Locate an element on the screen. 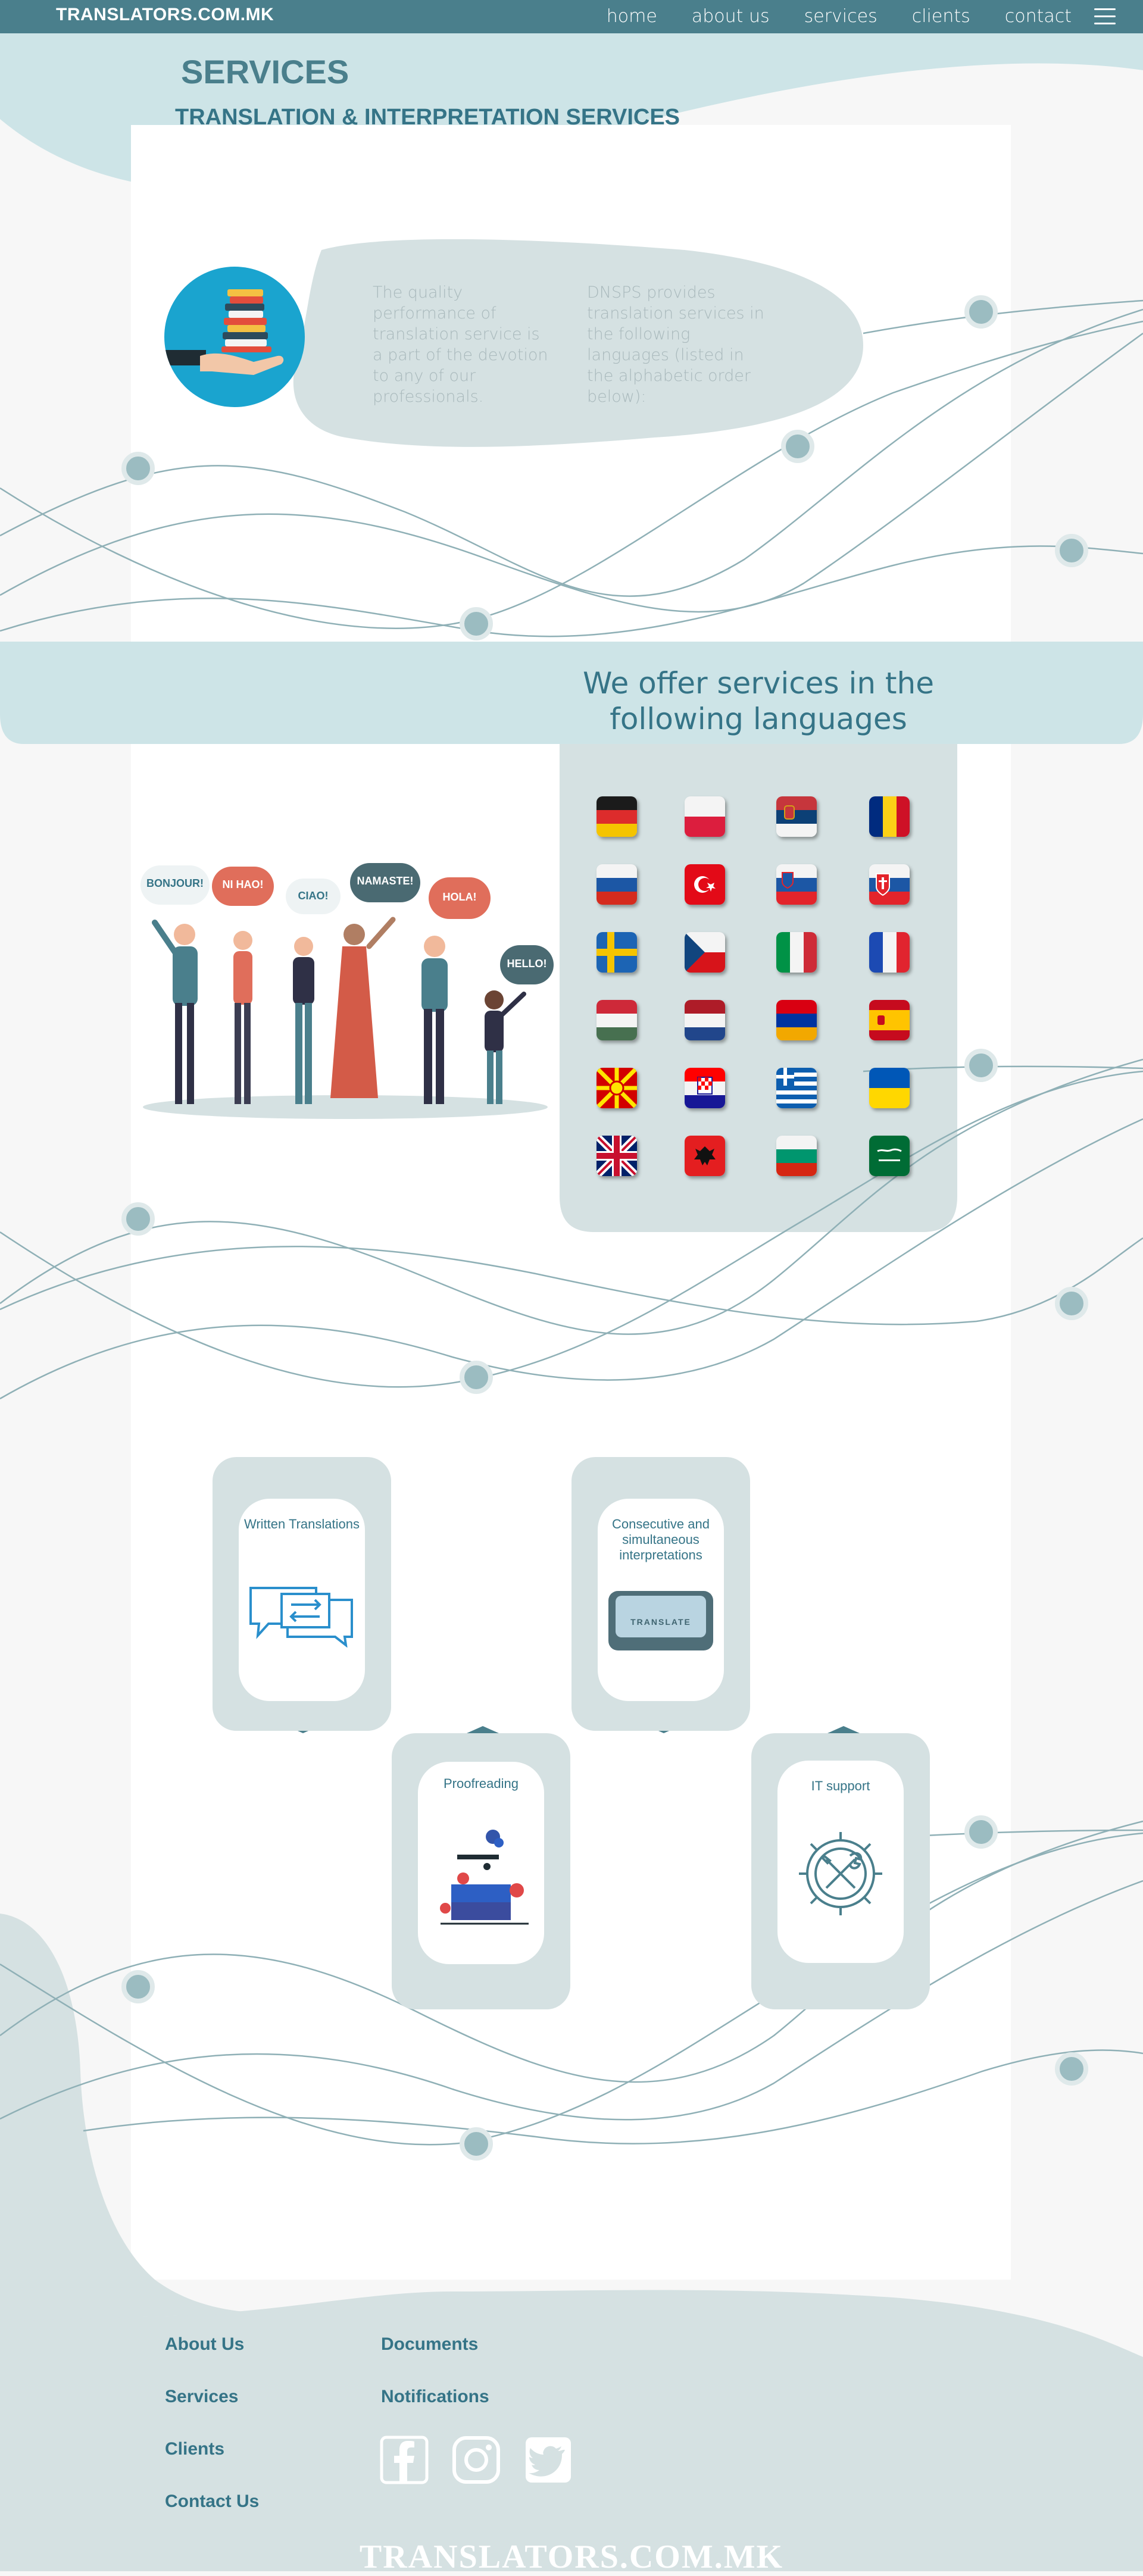 The width and height of the screenshot is (1143, 2576). card-connectors is located at coordinates (573, 1729).